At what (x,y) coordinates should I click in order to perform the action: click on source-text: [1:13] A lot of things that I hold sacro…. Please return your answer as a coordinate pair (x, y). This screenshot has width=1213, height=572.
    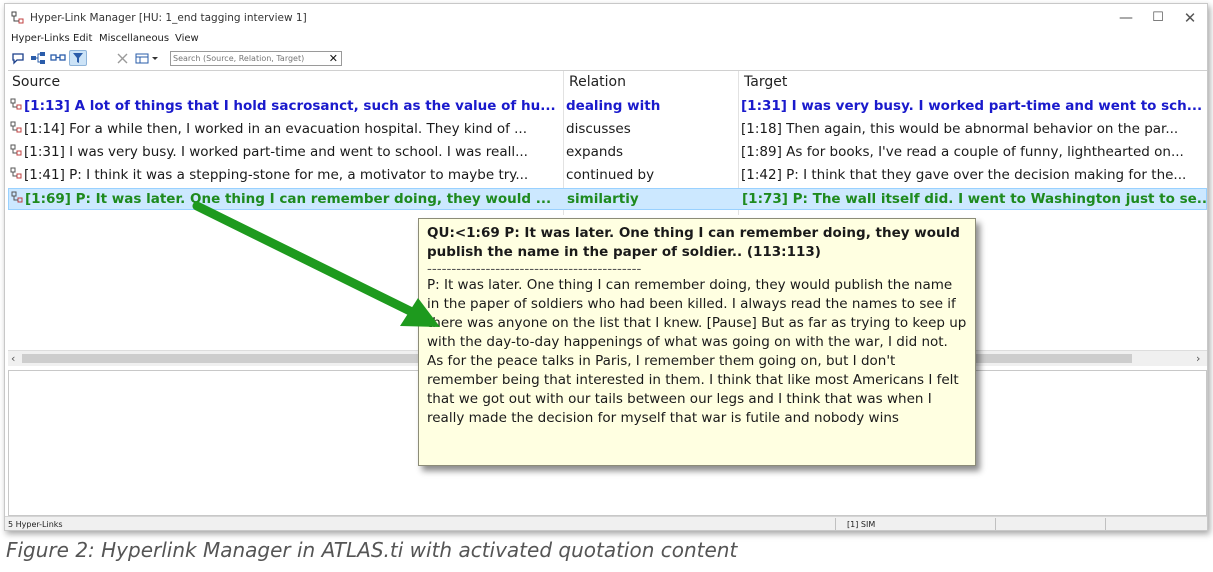
    Looking at the image, I should click on (290, 106).